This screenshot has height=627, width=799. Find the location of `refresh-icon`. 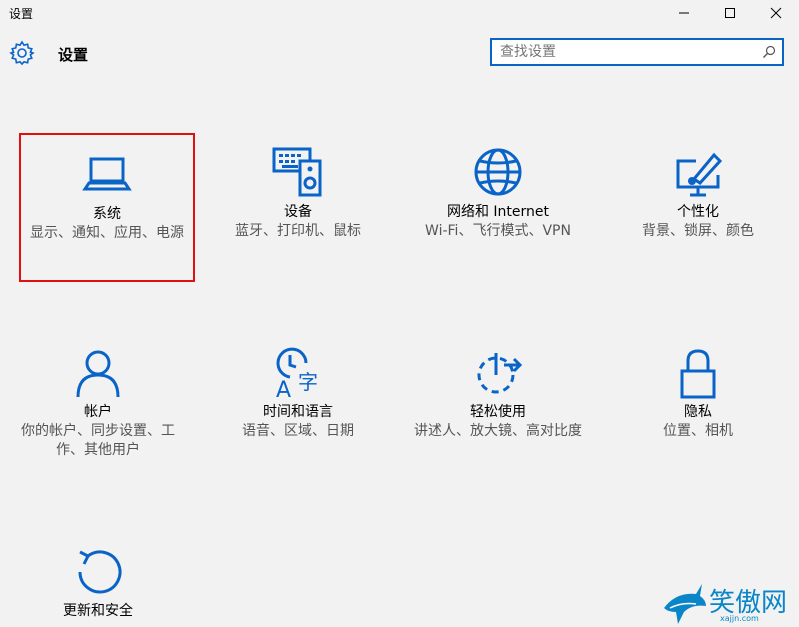

refresh-icon is located at coordinates (100, 572).